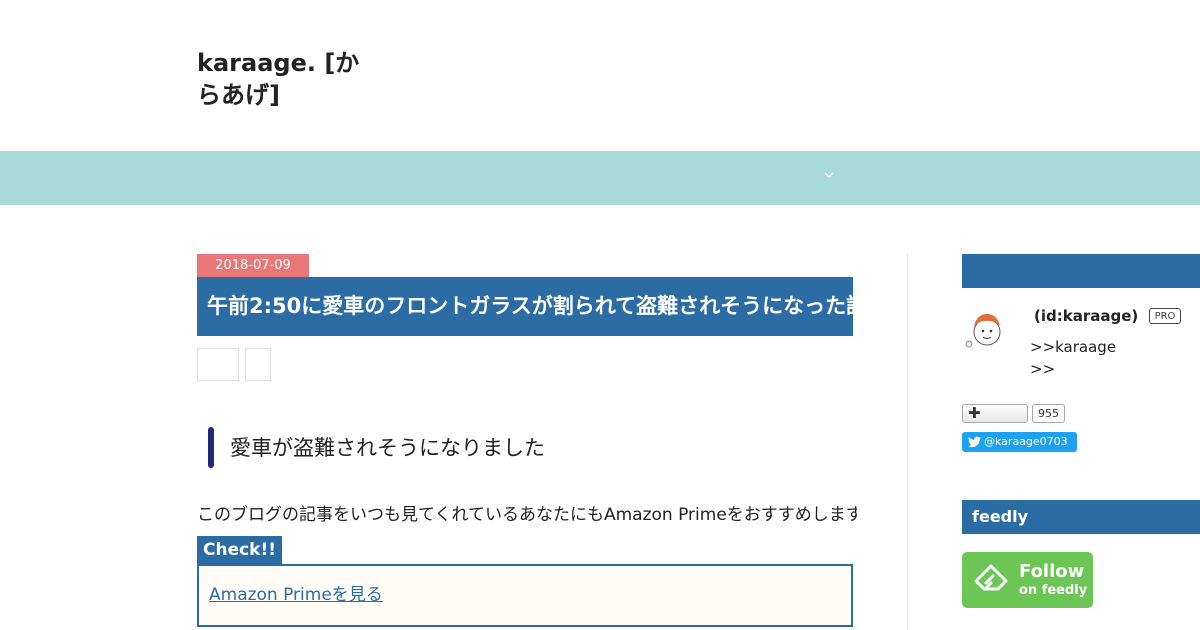 Image resolution: width=1200 pixels, height=630 pixels. I want to click on site-title: karaage. [からあげ], so click(287, 79).